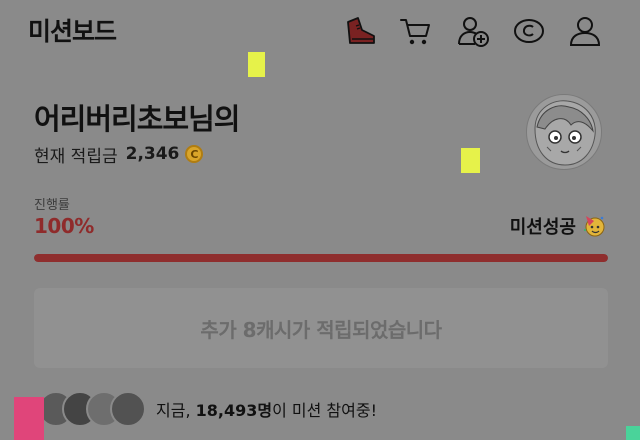 Image resolution: width=640 pixels, height=440 pixels. I want to click on notice-text: 추가 8캐시가 적립되었습니다, so click(321, 329).